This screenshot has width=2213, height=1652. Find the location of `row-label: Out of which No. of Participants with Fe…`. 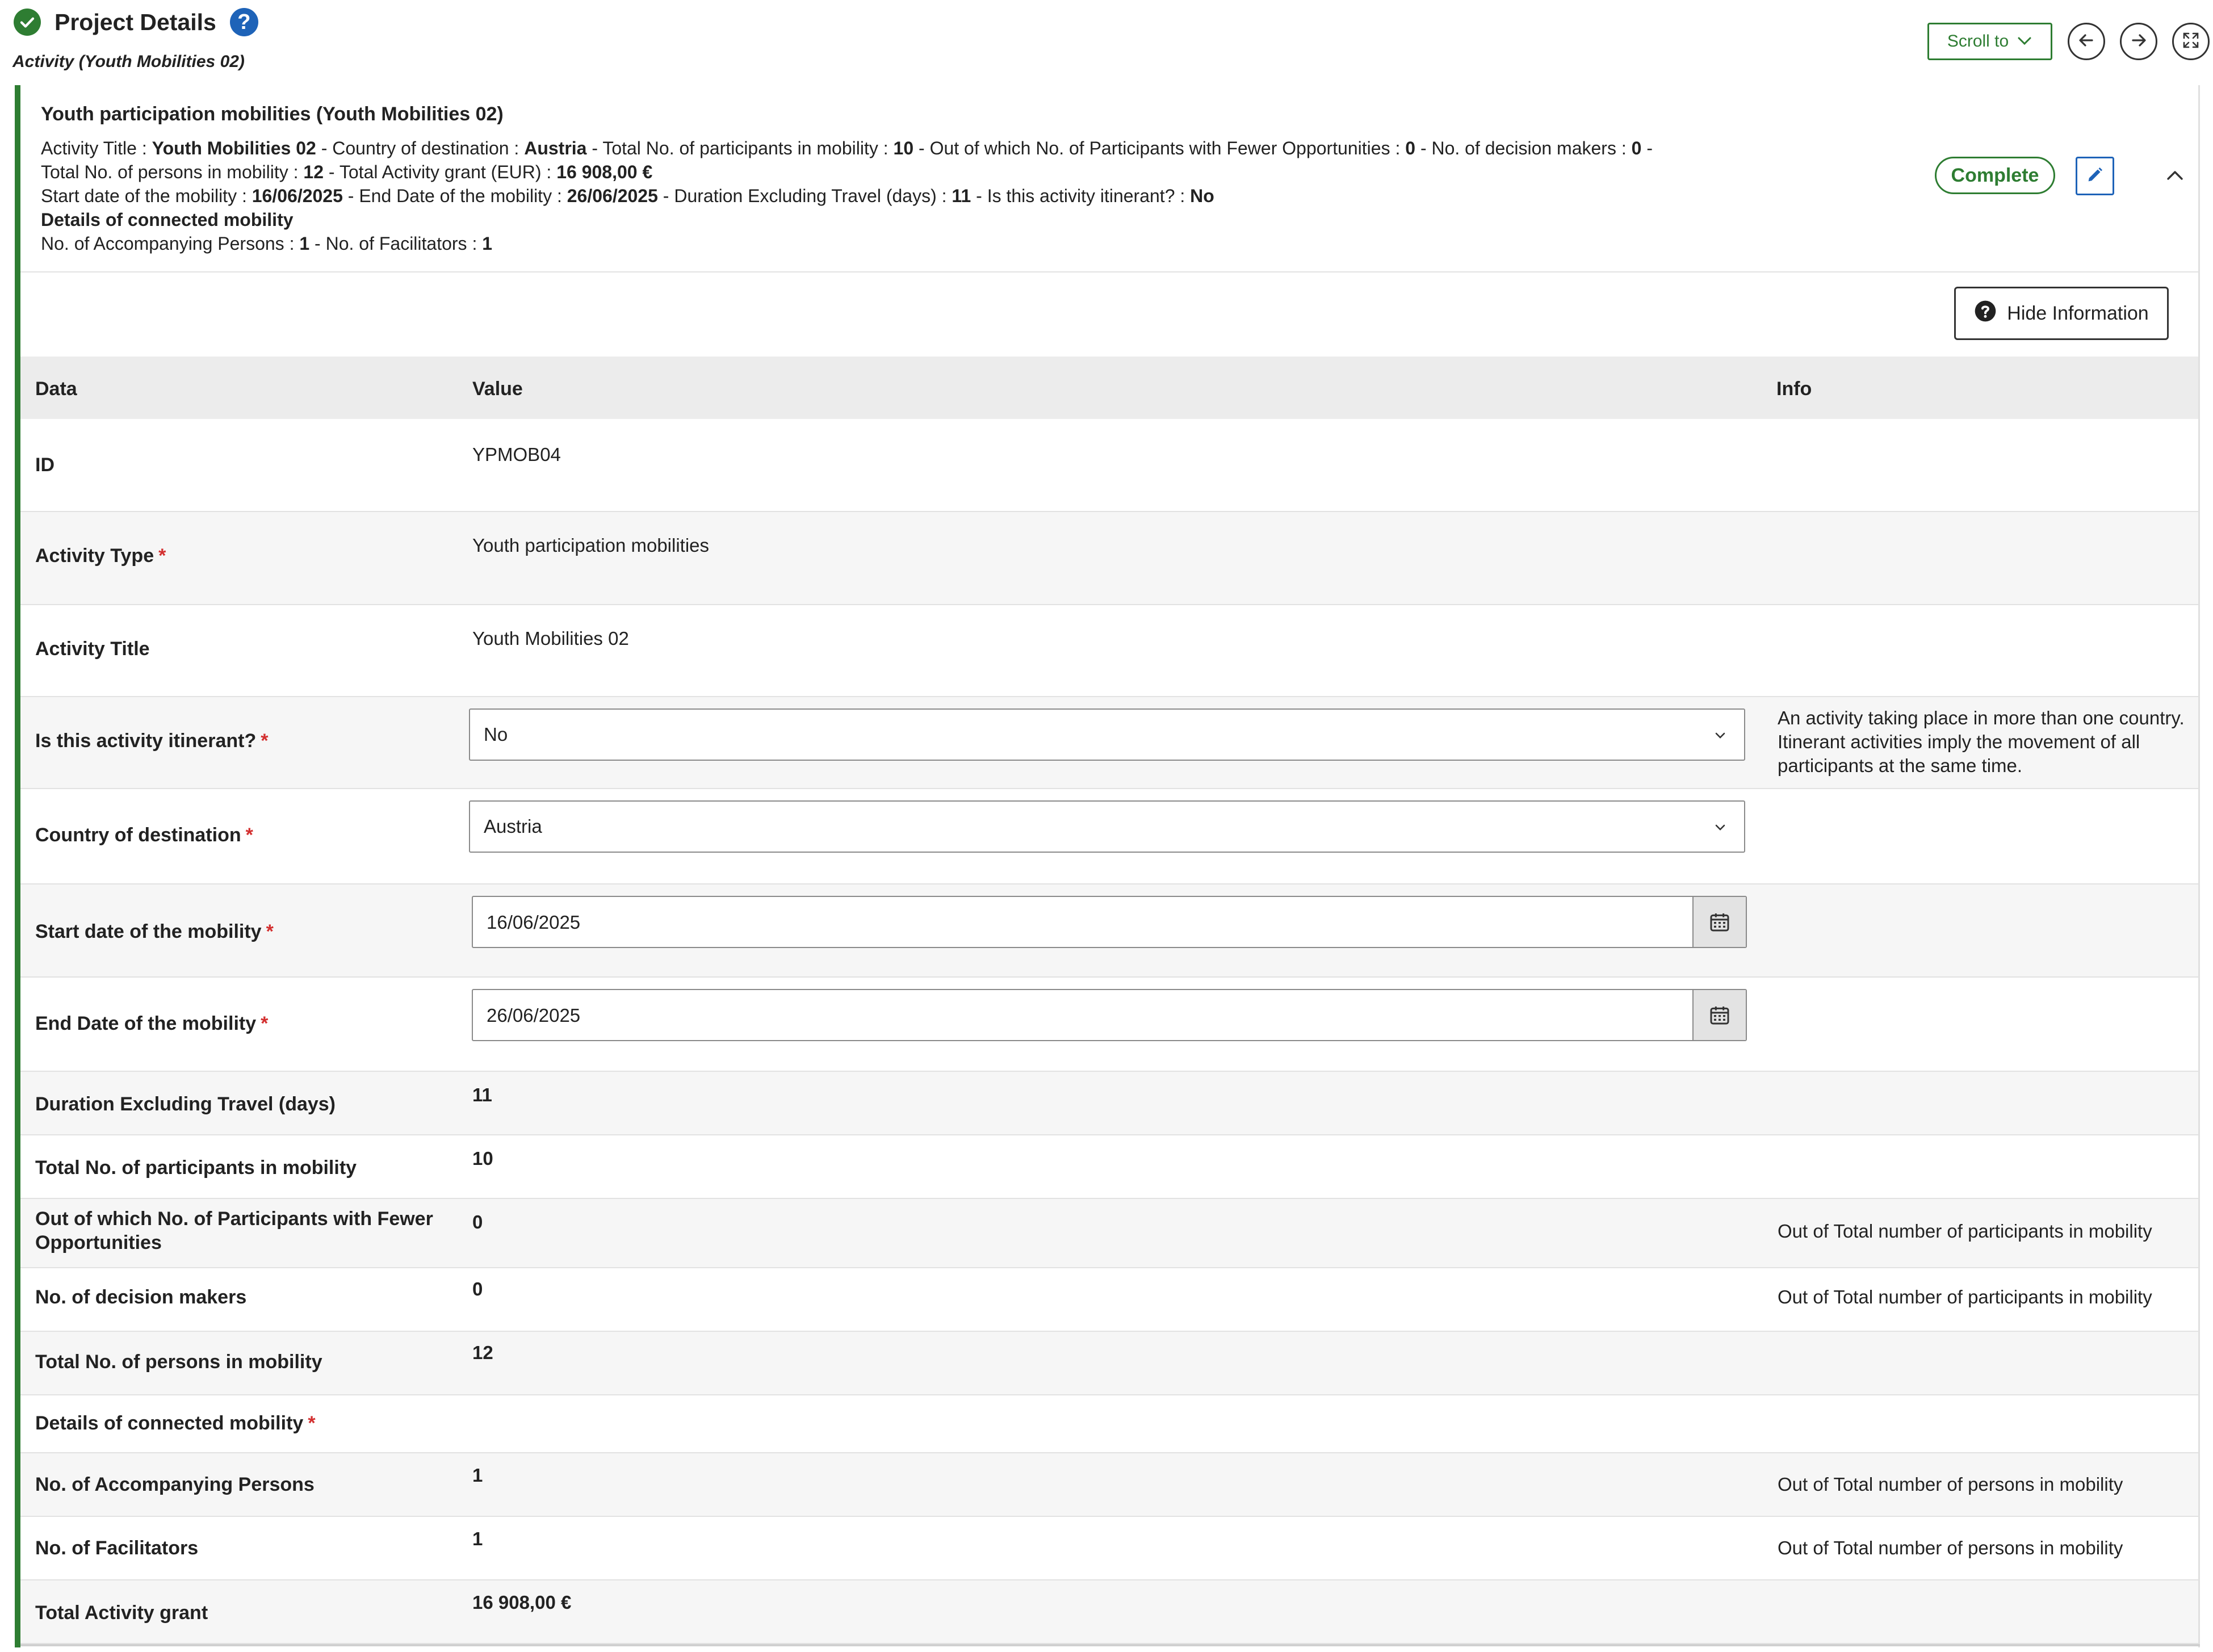

row-label: Out of which No. of Participants with Fe… is located at coordinates (234, 1230).